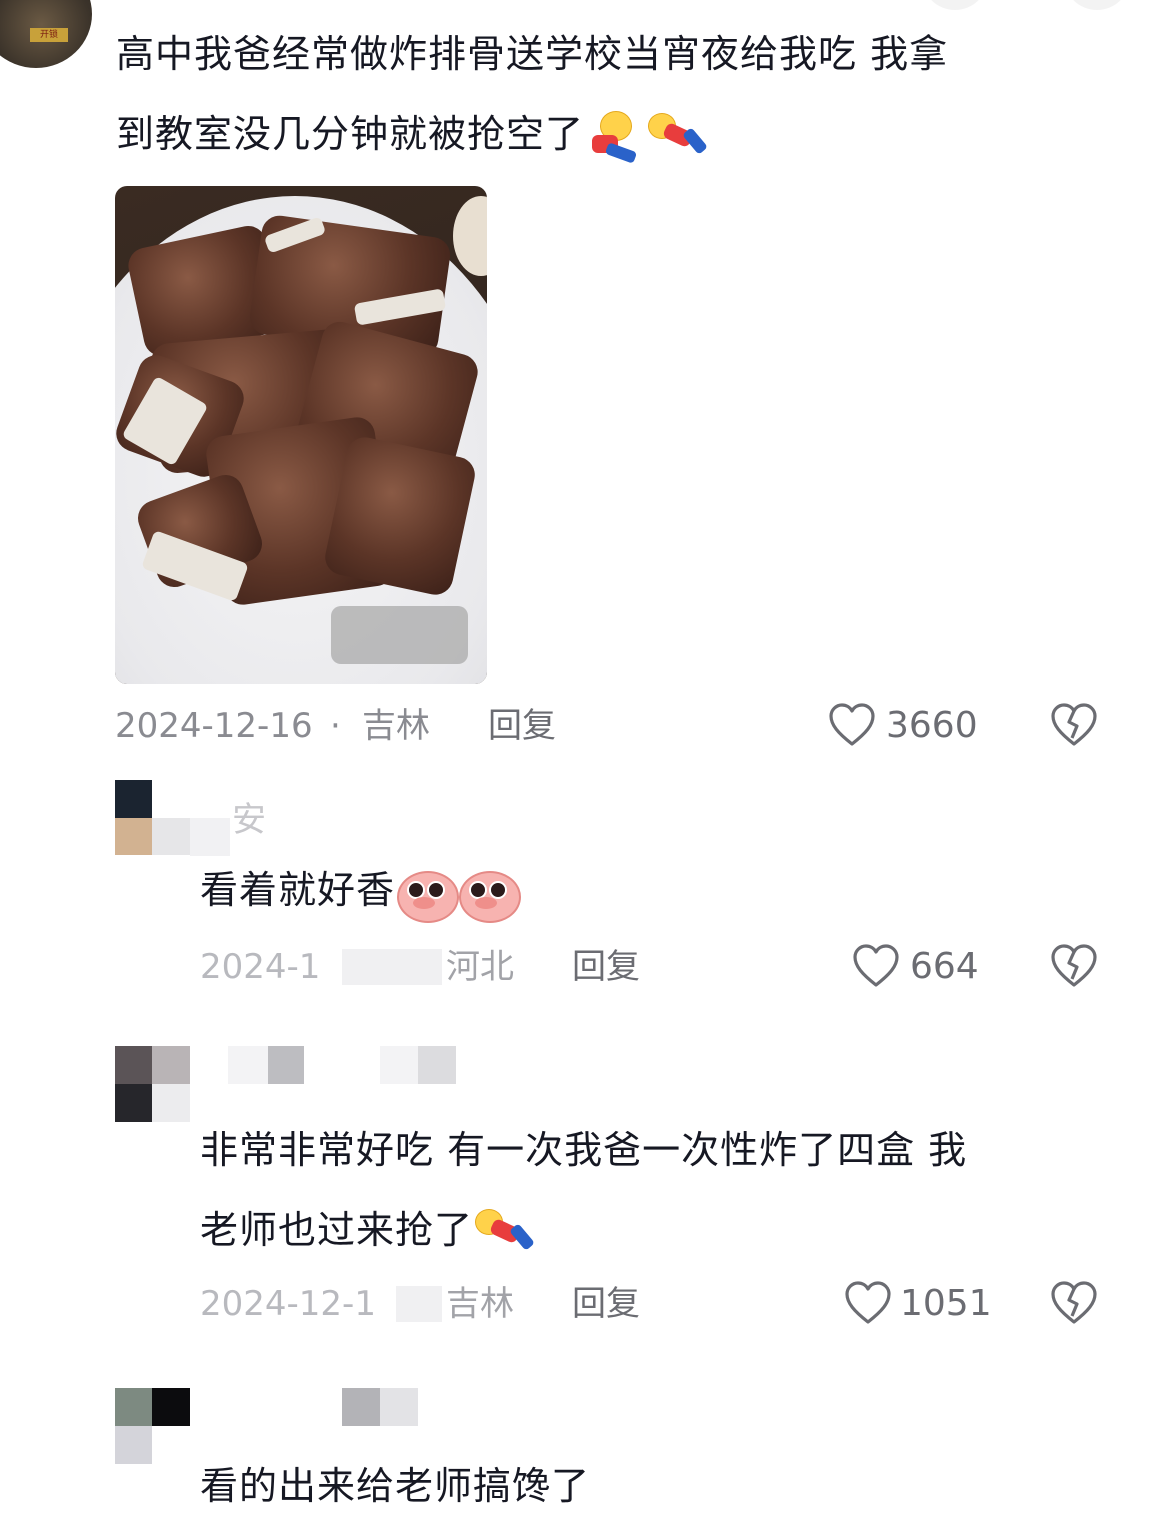 This screenshot has height=1540, width=1155. What do you see at coordinates (584, 1150) in the screenshot?
I see `comment-line: 非常非常好吃 有一次我爸一次性炸了四盒 我` at bounding box center [584, 1150].